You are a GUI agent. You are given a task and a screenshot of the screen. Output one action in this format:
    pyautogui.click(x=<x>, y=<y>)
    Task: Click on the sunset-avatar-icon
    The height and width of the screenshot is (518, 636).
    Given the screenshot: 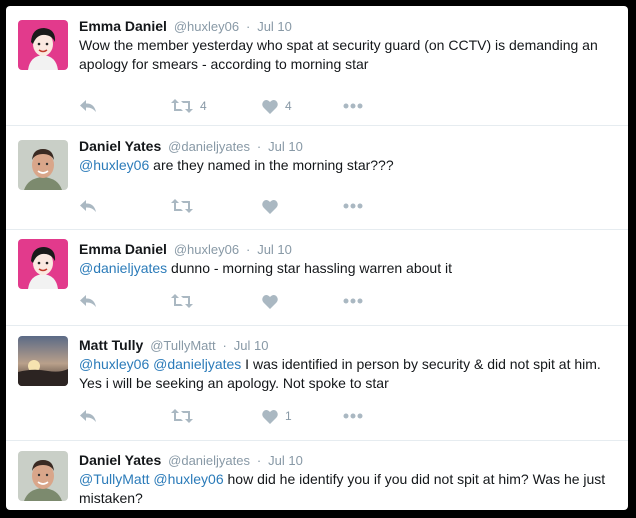 What is the action you would take?
    pyautogui.click(x=43, y=361)
    